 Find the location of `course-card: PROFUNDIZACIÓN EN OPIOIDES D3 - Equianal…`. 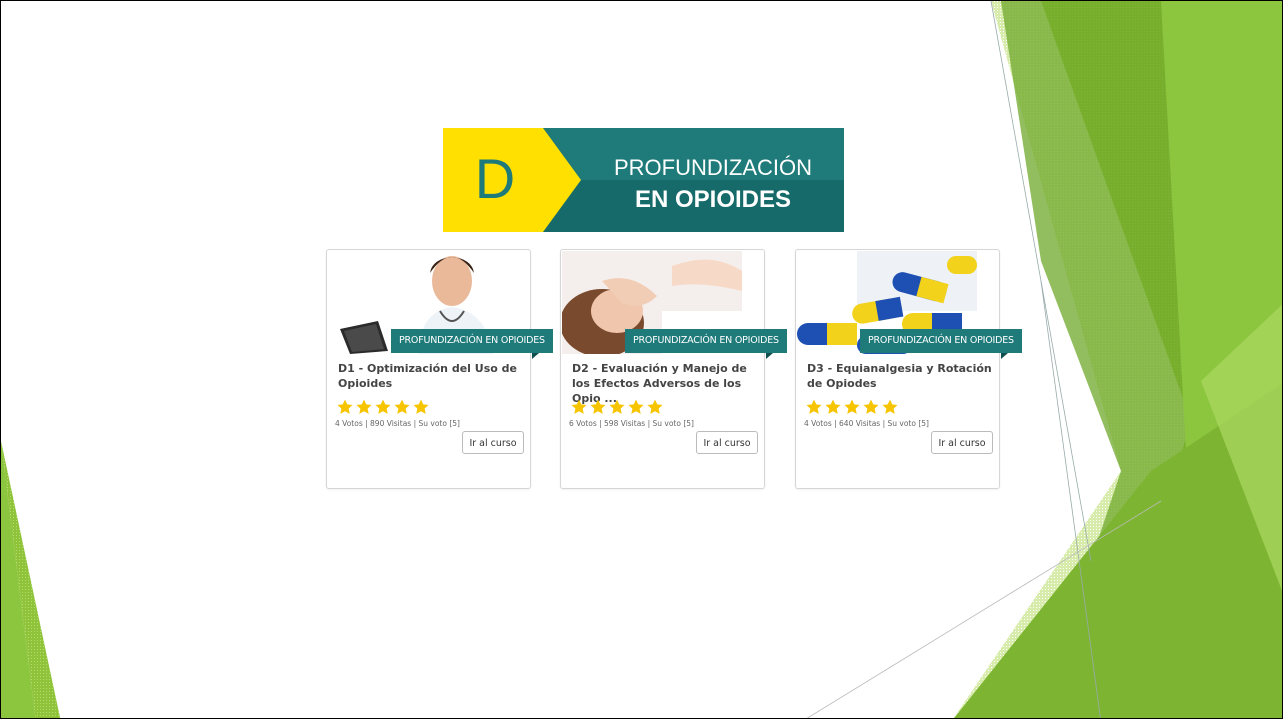

course-card: PROFUNDIZACIÓN EN OPIOIDES D3 - Equianal… is located at coordinates (908, 369).